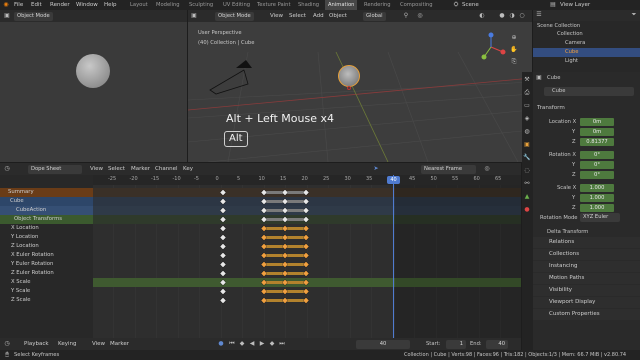  Describe the element at coordinates (571, 52) in the screenshot. I see `outliner-item-cube: Cube` at that location.